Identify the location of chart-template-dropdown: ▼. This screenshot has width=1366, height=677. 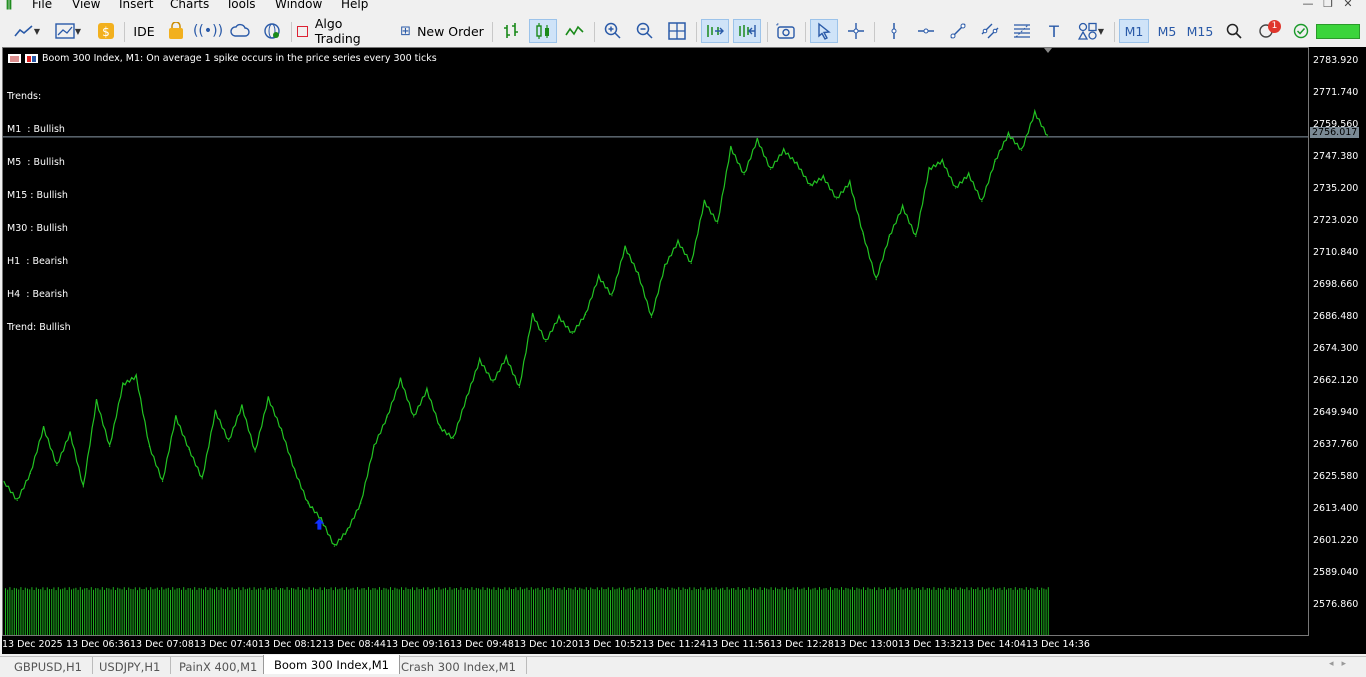
(68, 31).